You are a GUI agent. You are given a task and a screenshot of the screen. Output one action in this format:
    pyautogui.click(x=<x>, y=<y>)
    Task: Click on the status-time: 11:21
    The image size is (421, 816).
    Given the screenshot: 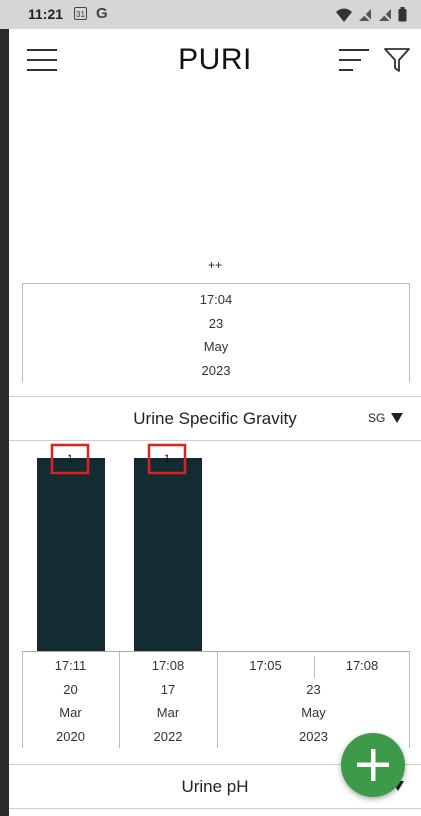 What is the action you would take?
    pyautogui.click(x=46, y=14)
    